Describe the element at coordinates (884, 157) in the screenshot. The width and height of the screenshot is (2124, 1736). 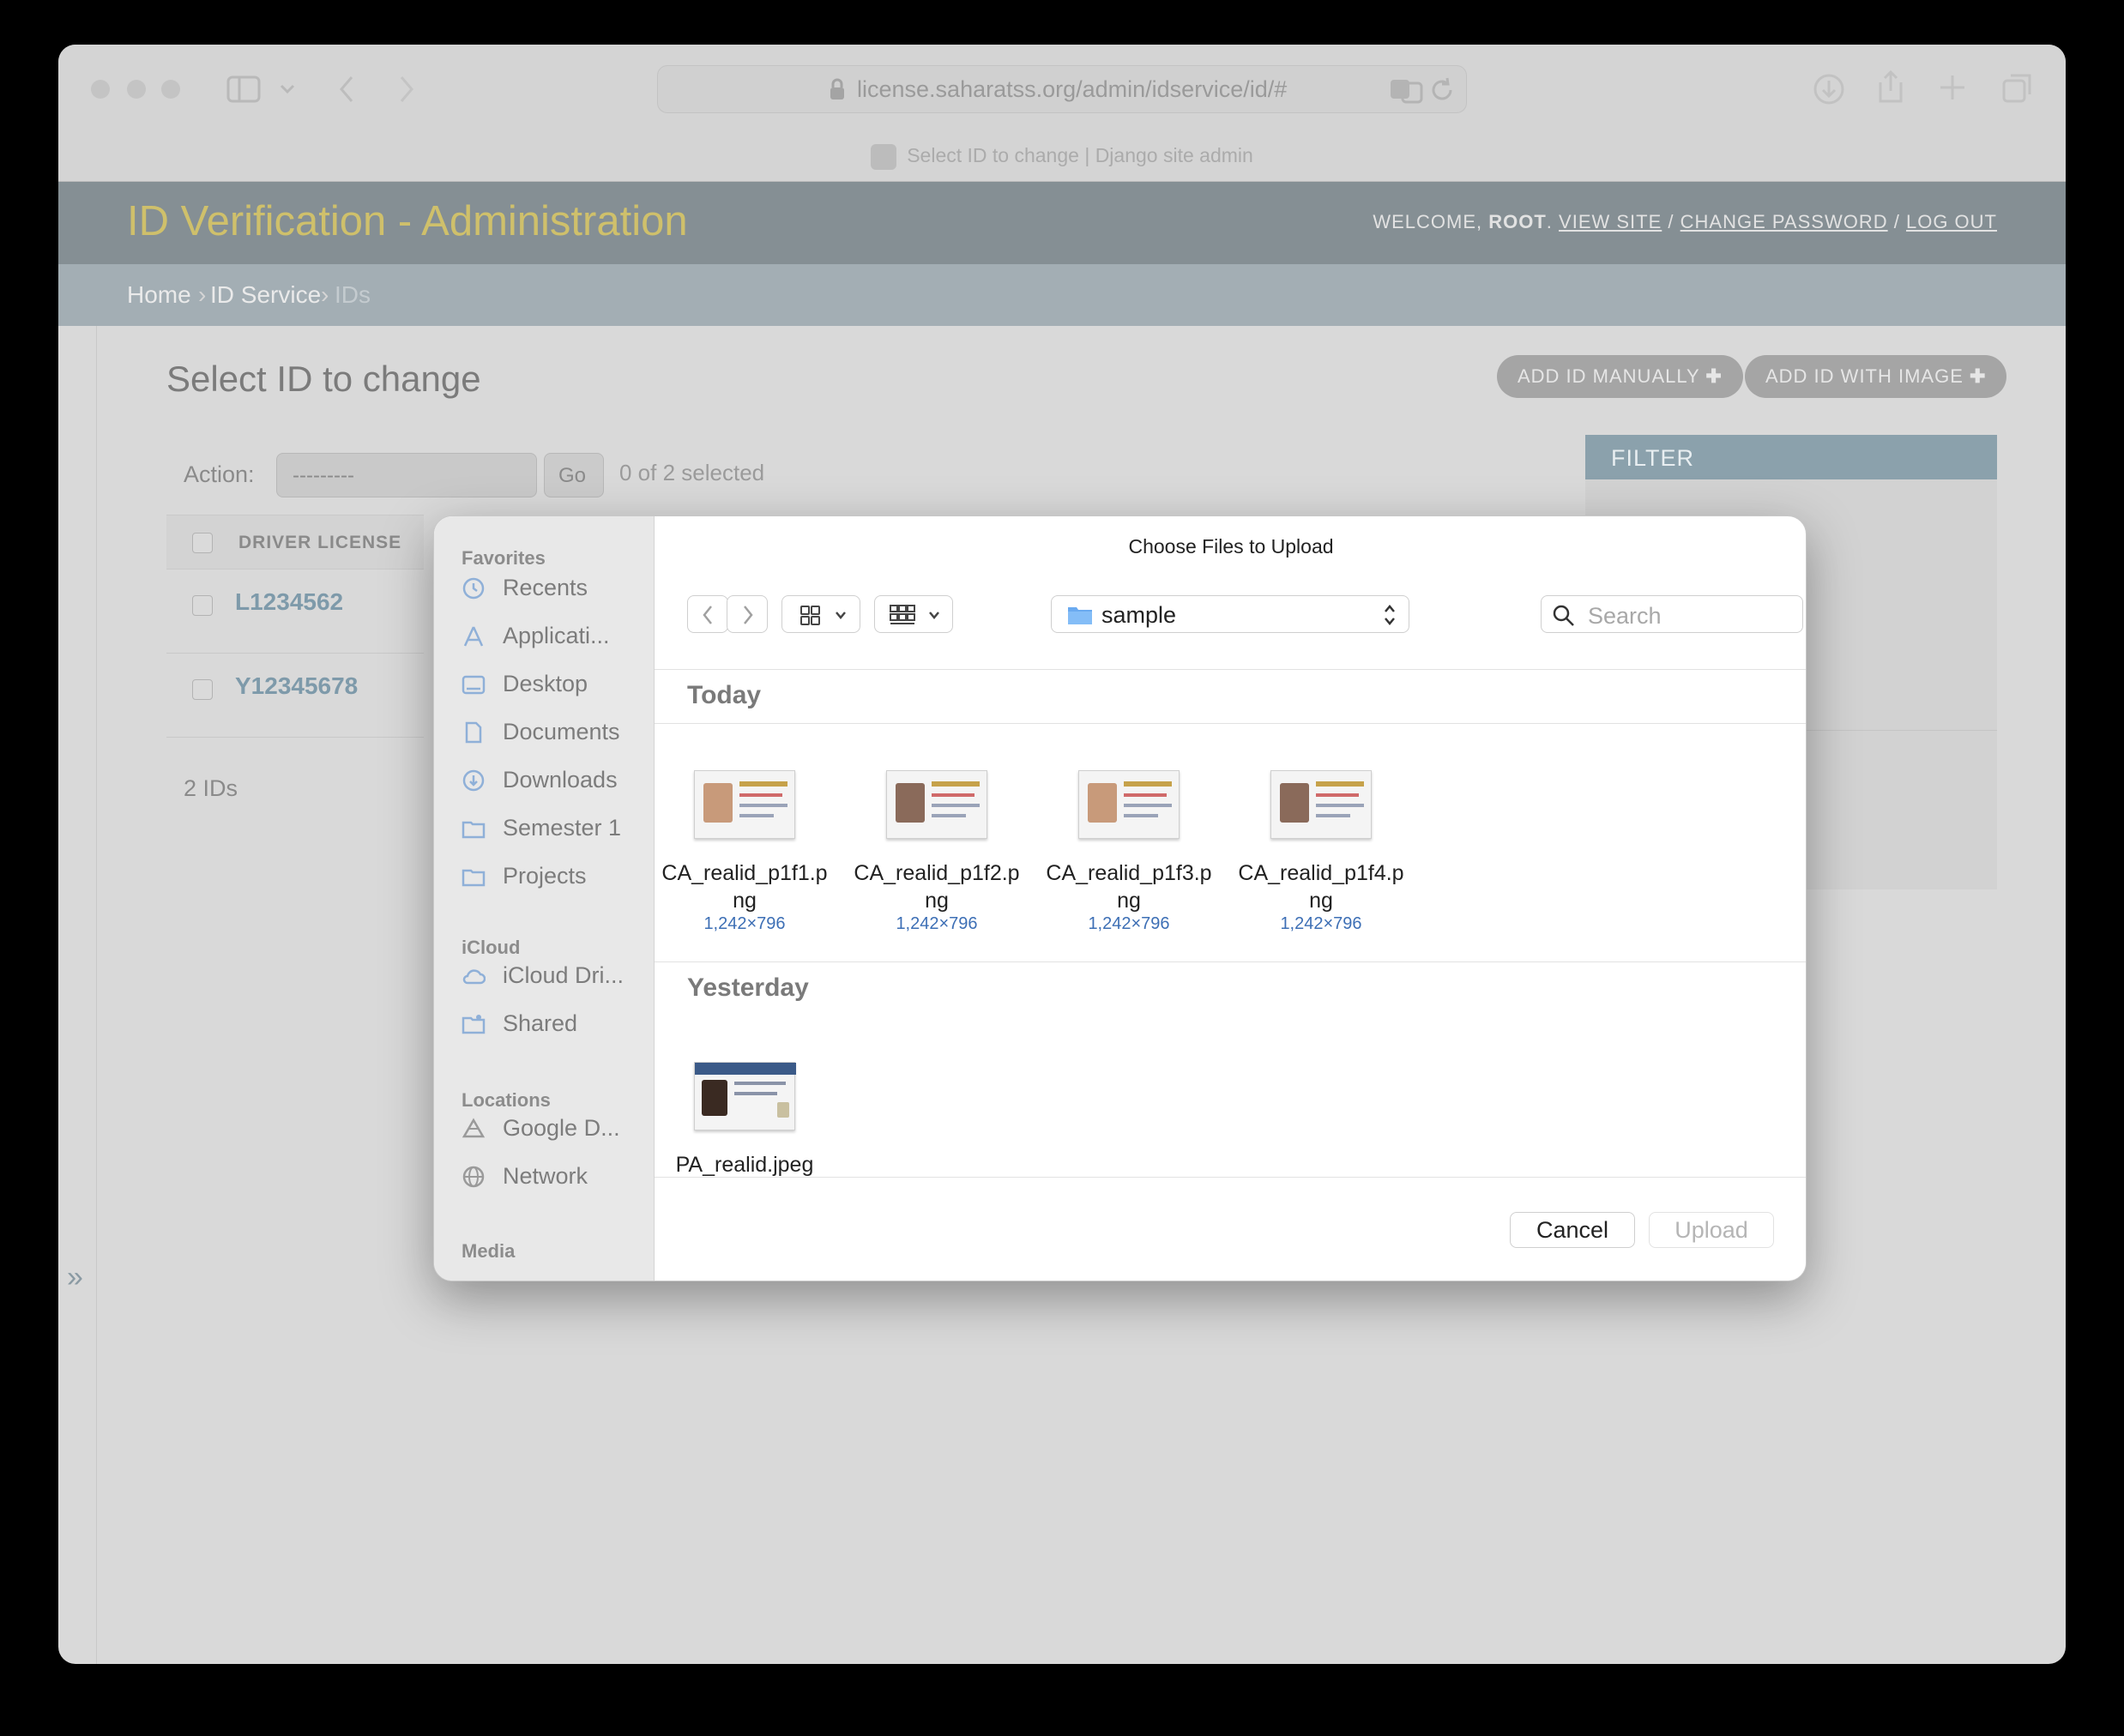
I see `site-favicon-icon` at that location.